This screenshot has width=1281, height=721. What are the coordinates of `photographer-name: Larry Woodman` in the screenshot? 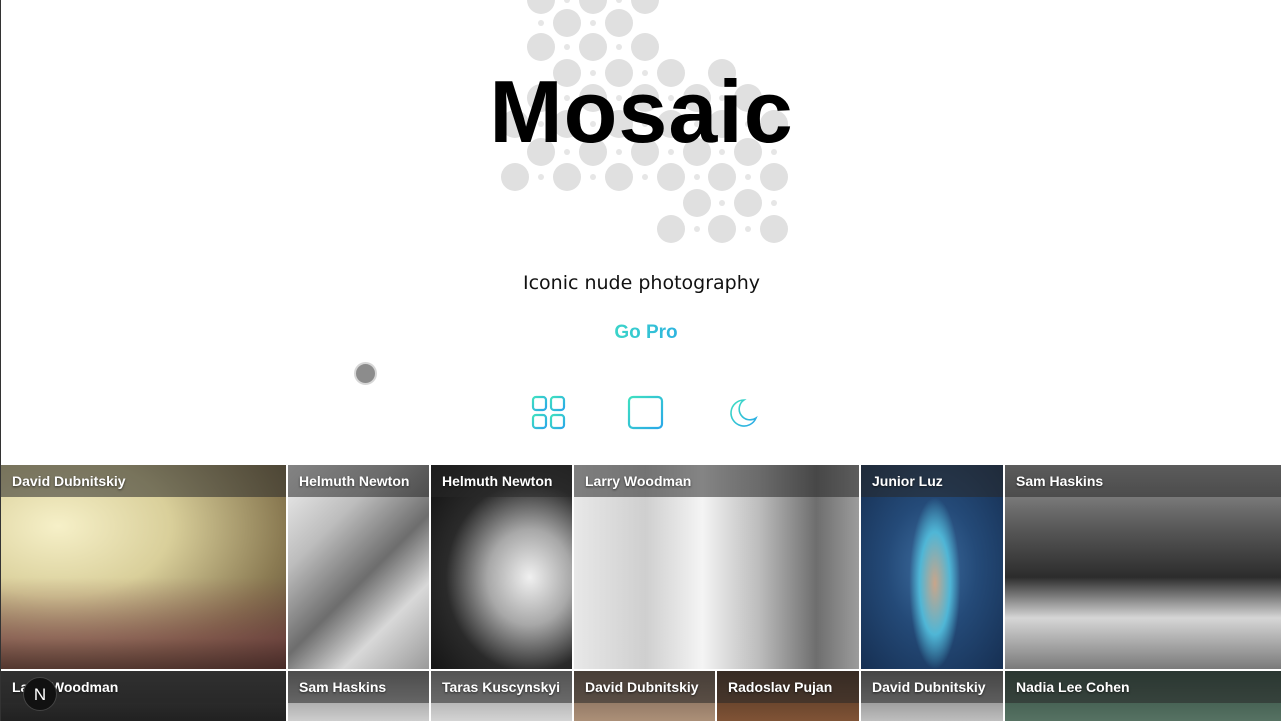 It's located at (638, 481).